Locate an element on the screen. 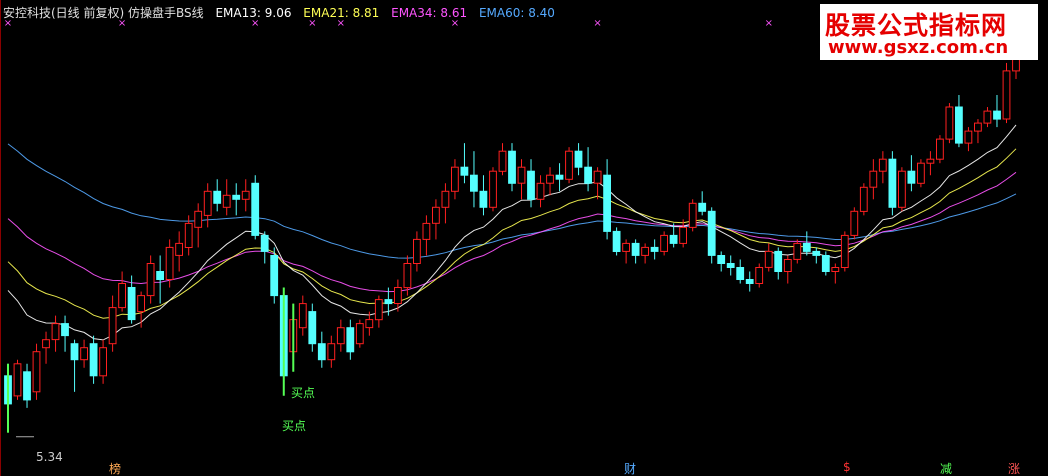 Image resolution: width=1048 pixels, height=476 pixels. watermark-logo: 股票公式指标网 www.gsxz.com.cn is located at coordinates (929, 32).